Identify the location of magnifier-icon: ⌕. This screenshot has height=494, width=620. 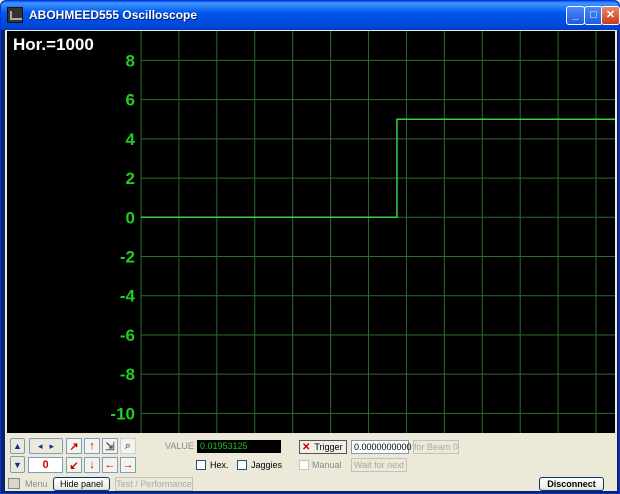
(128, 446).